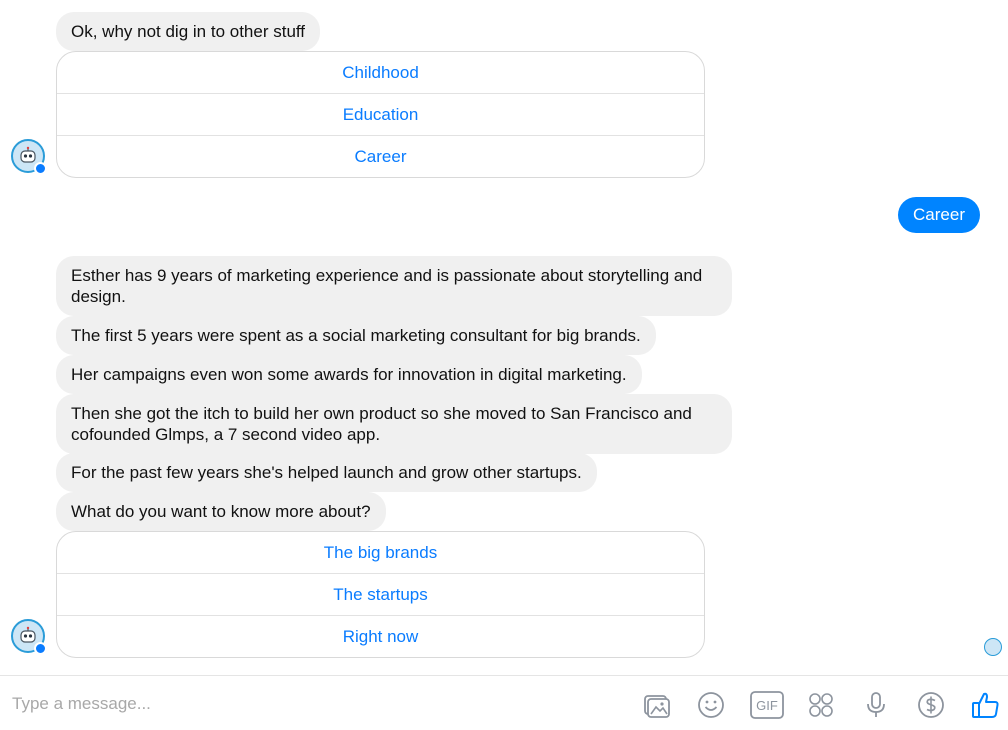 This screenshot has height=730, width=1008. I want to click on quick-reply-education: Education, so click(380, 114).